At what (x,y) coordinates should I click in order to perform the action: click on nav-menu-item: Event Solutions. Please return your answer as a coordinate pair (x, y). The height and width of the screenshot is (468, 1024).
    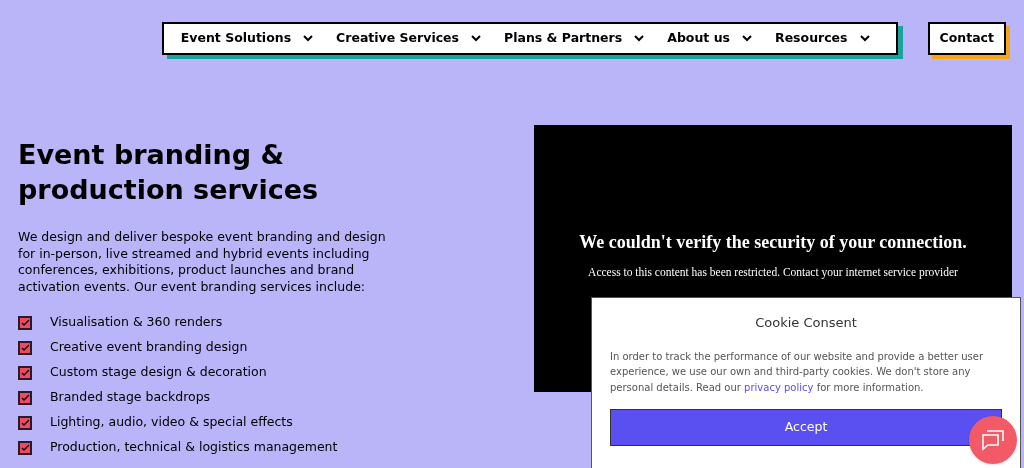
    Looking at the image, I should click on (247, 38).